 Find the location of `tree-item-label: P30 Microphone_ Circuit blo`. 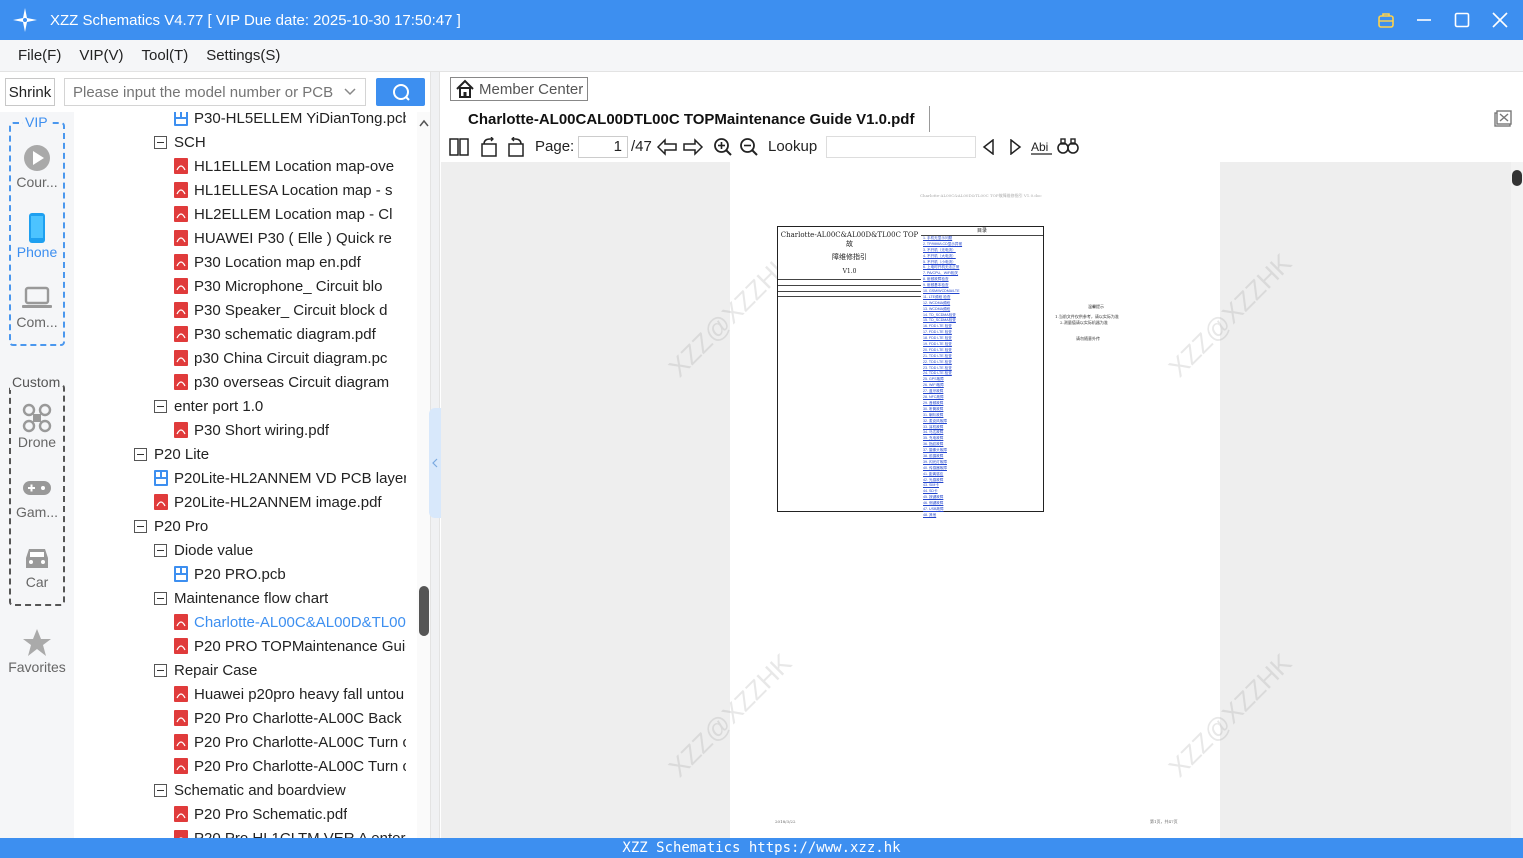

tree-item-label: P30 Microphone_ Circuit blo is located at coordinates (288, 286).